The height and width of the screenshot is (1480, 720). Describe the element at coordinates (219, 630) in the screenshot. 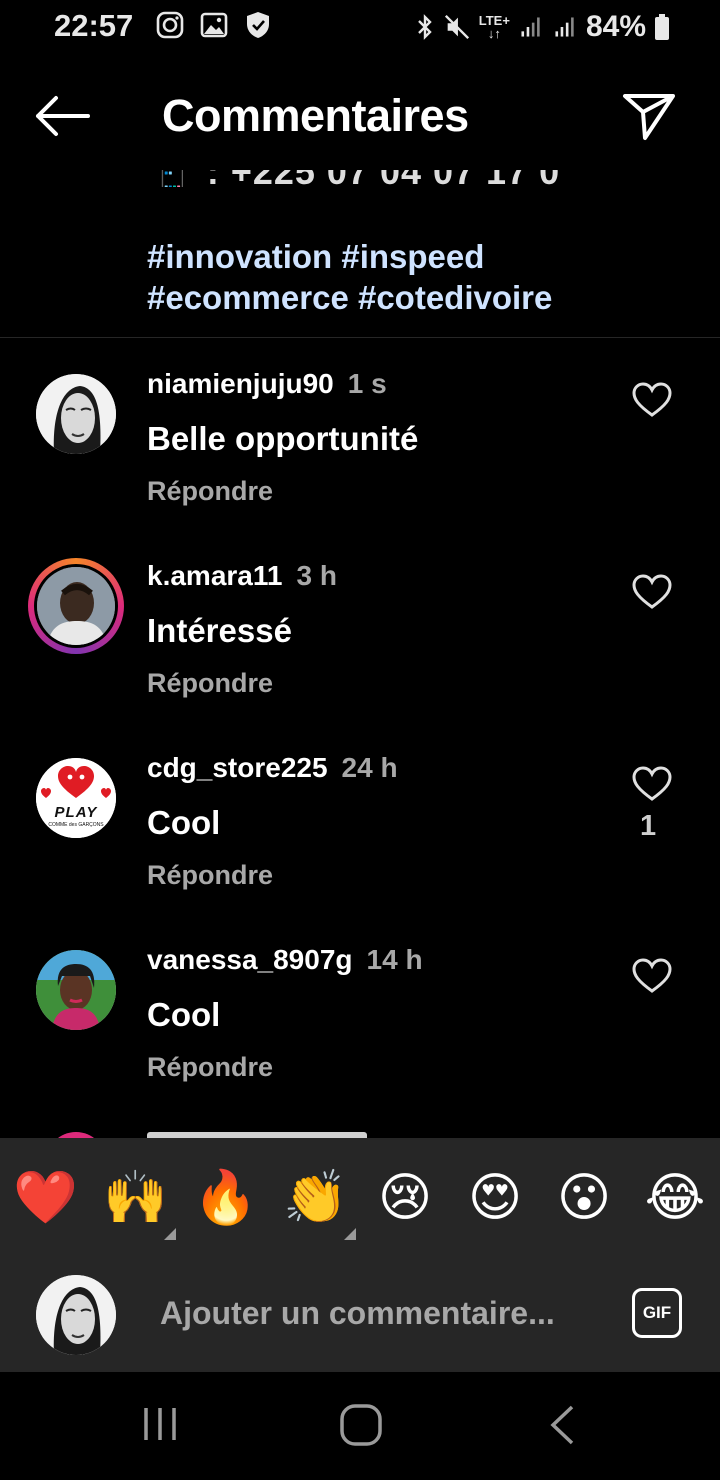

I see `comment-text: Intéressé` at that location.